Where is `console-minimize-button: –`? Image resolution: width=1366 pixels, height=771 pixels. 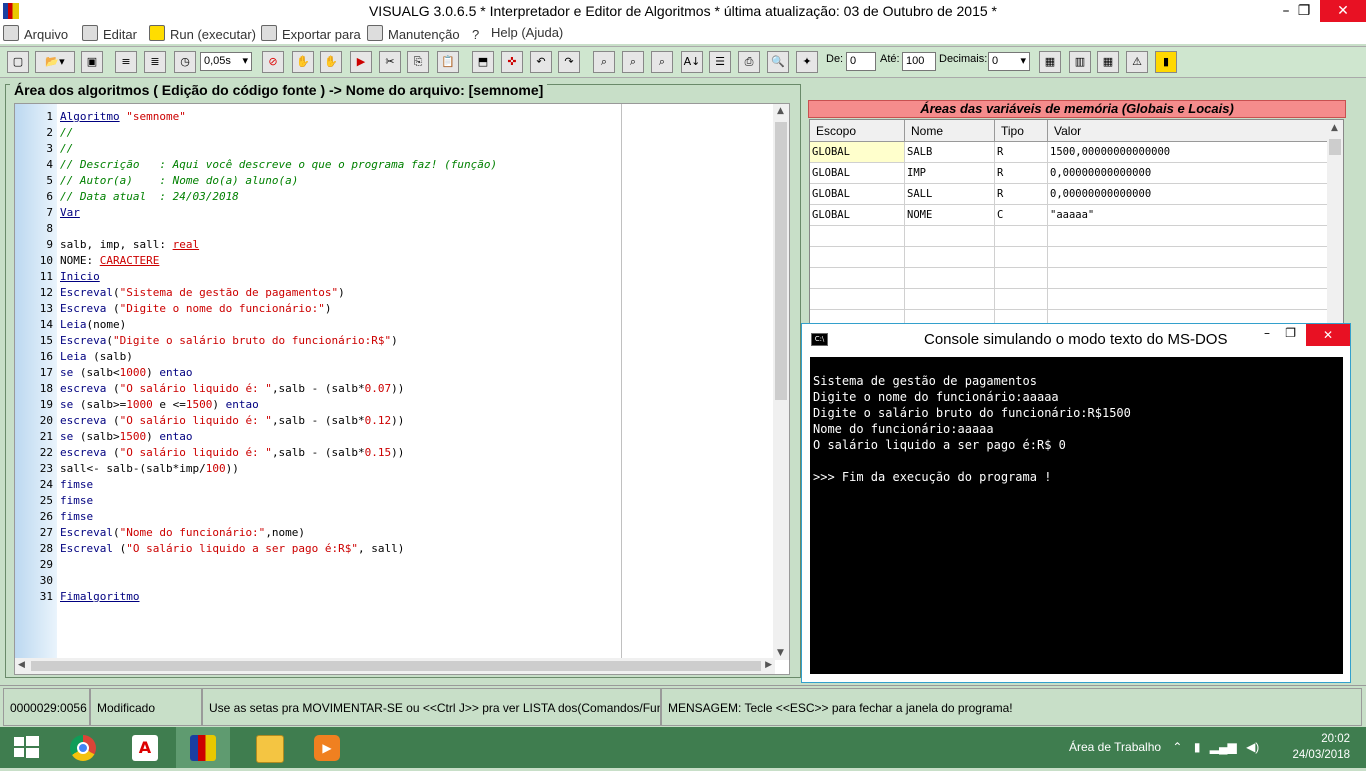
console-minimize-button: – is located at coordinates (1267, 333).